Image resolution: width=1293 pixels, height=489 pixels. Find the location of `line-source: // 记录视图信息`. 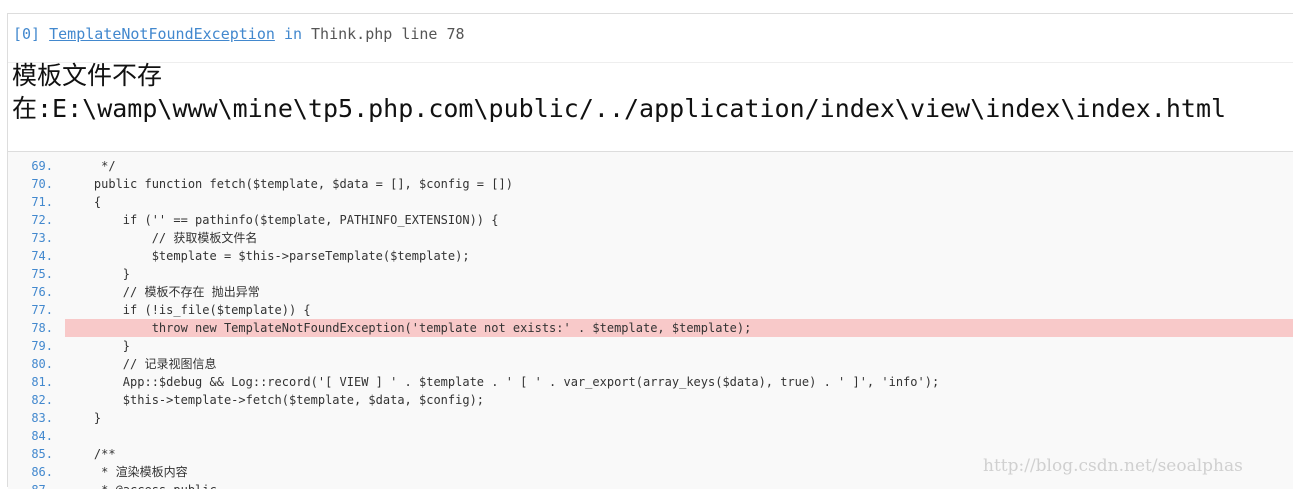

line-source: // 记录视图信息 is located at coordinates (141, 364).